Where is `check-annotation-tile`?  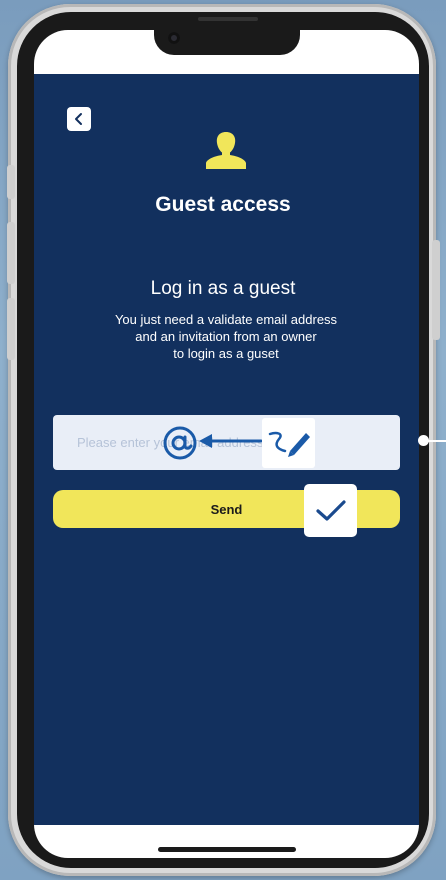
check-annotation-tile is located at coordinates (330, 510).